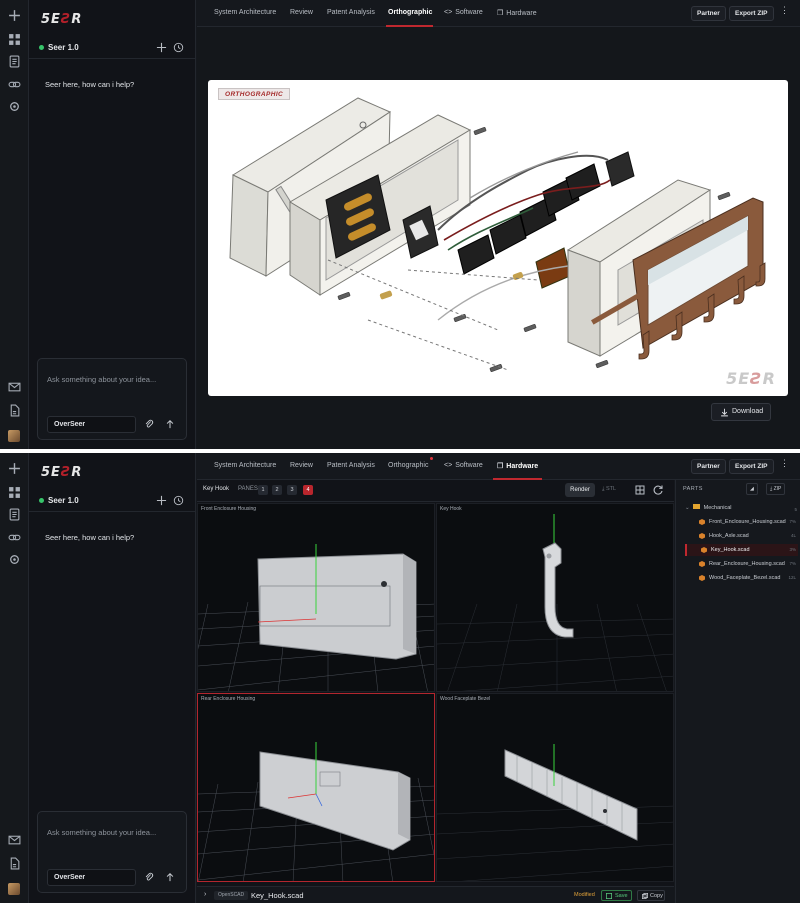 Image resolution: width=800 pixels, height=903 pixels. I want to click on orthographic-stamp: ORTHOGRAPHIC, so click(254, 94).